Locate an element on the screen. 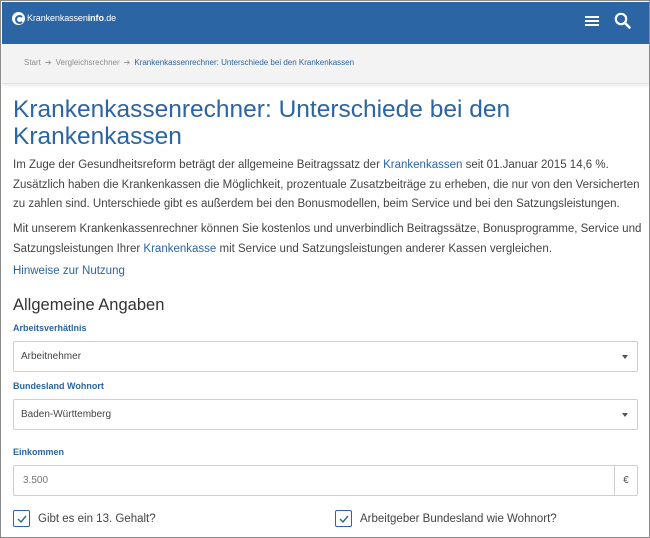 The width and height of the screenshot is (650, 538). krankenkasse-link: Krankenkasse is located at coordinates (179, 249).